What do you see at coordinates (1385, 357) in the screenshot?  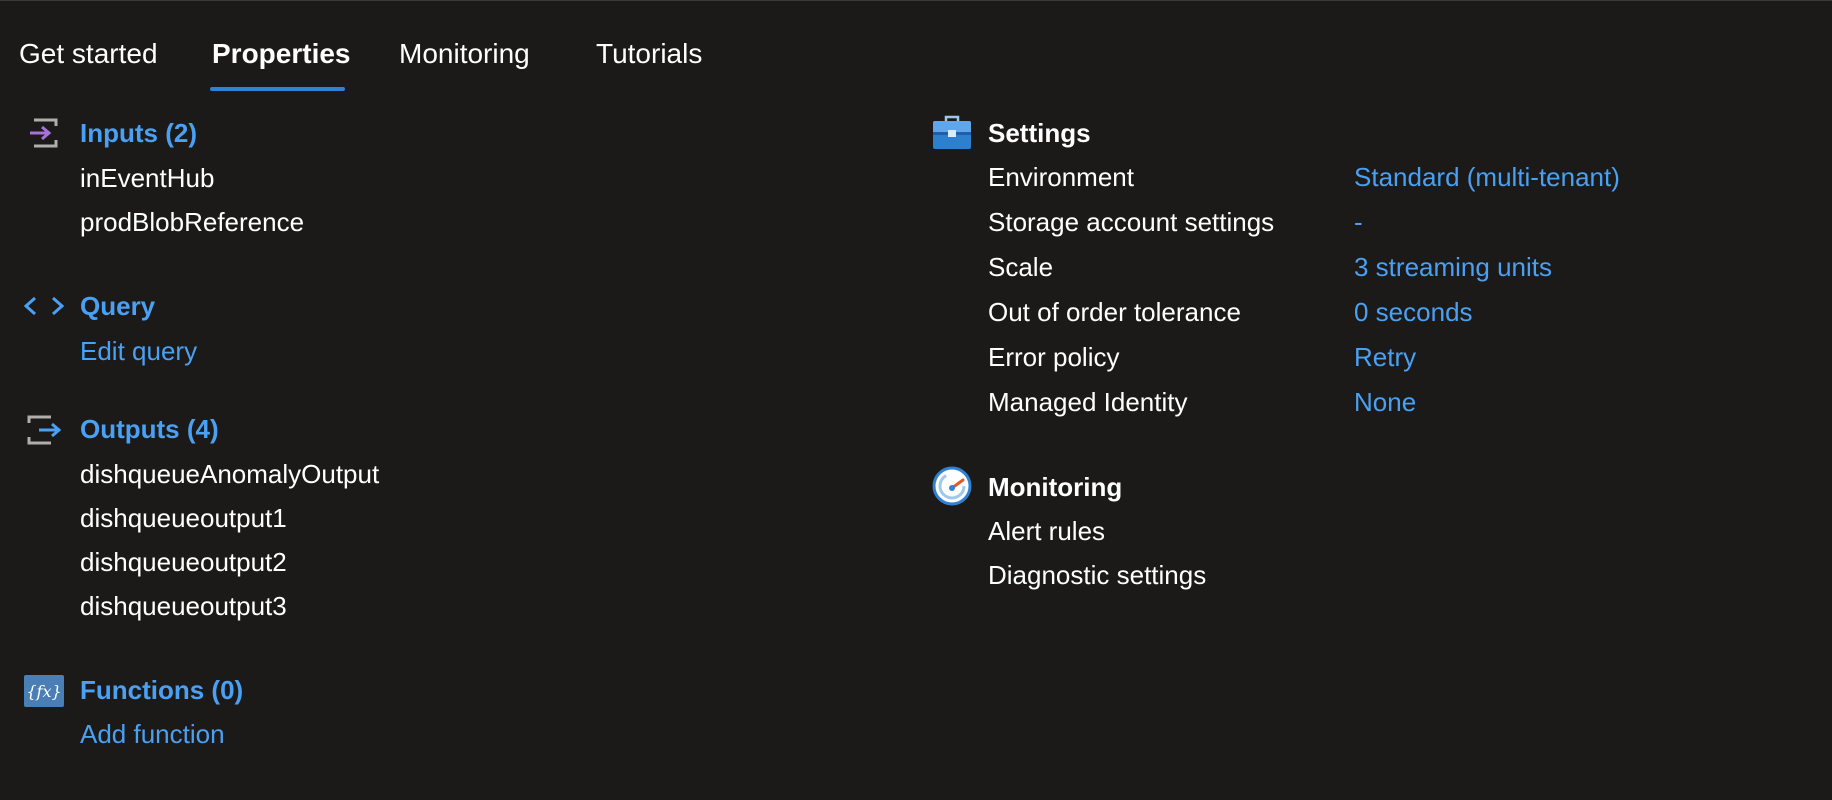 I see `setting-value-error-policy: Retry` at bounding box center [1385, 357].